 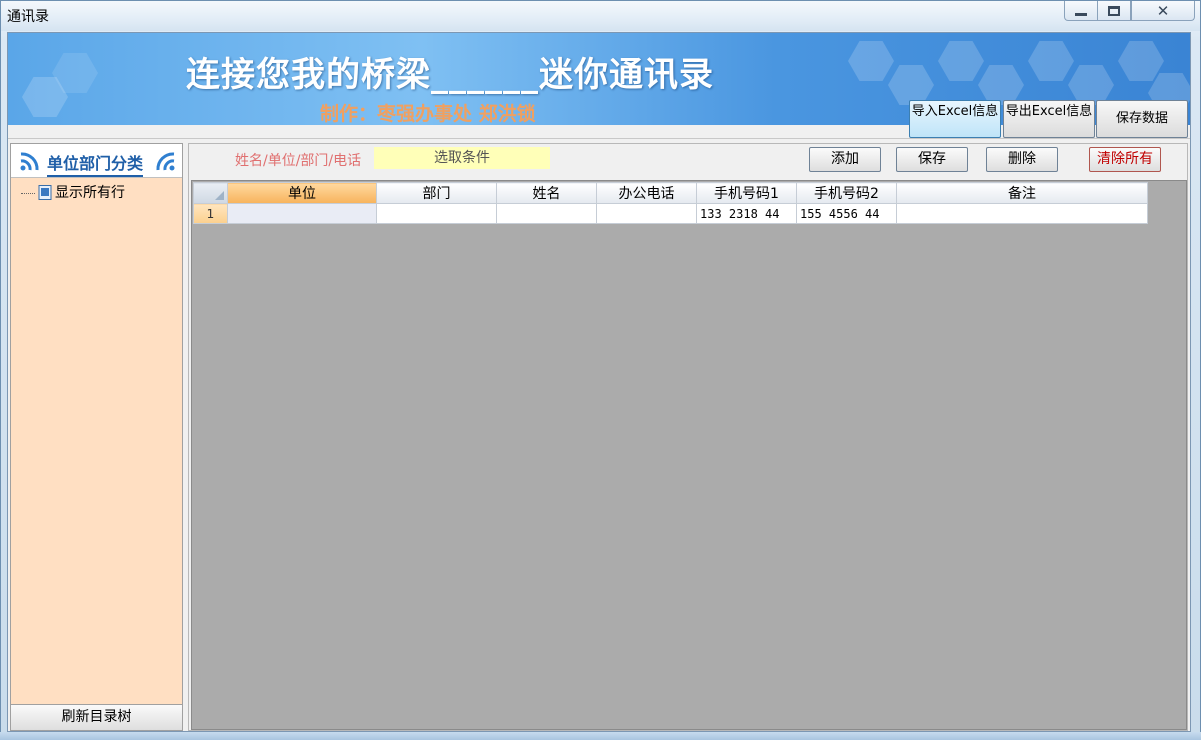 I want to click on add-button: 添加, so click(x=845, y=159).